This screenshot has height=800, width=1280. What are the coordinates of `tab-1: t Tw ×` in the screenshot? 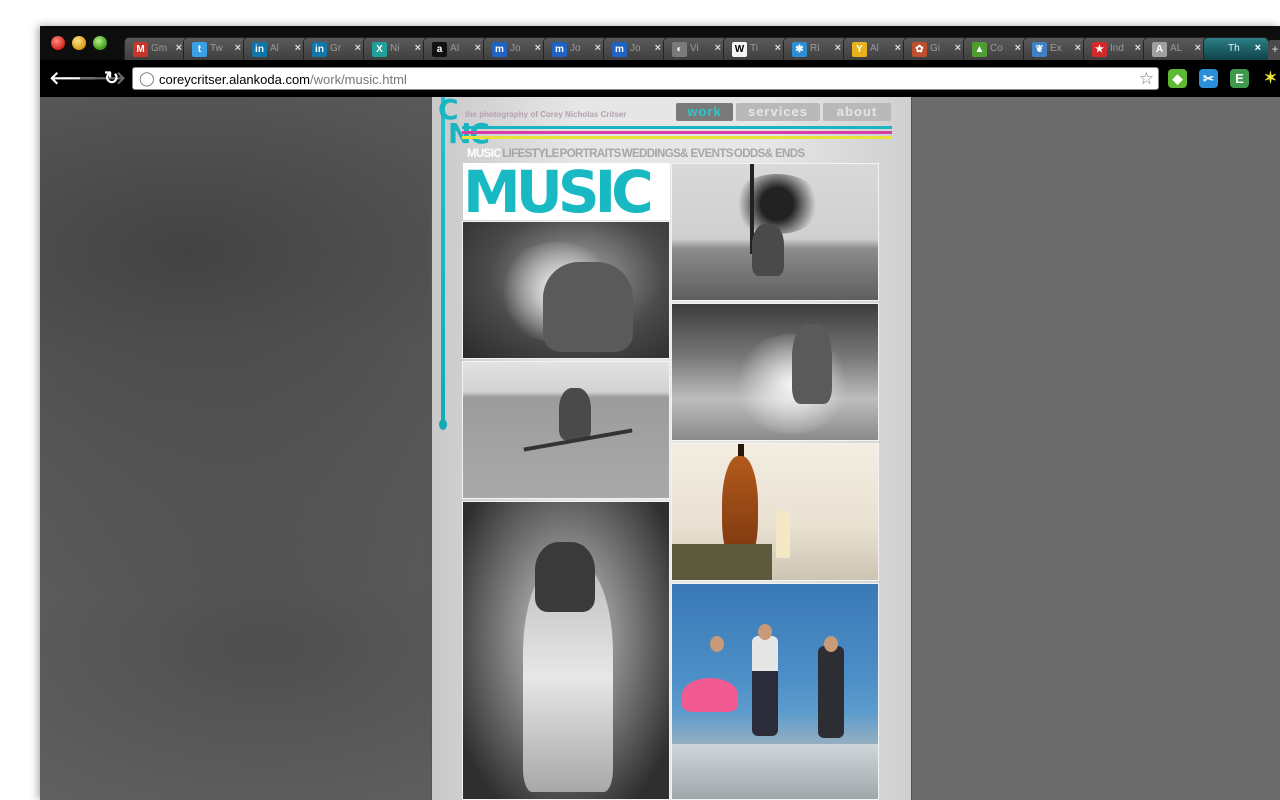 It's located at (216, 48).